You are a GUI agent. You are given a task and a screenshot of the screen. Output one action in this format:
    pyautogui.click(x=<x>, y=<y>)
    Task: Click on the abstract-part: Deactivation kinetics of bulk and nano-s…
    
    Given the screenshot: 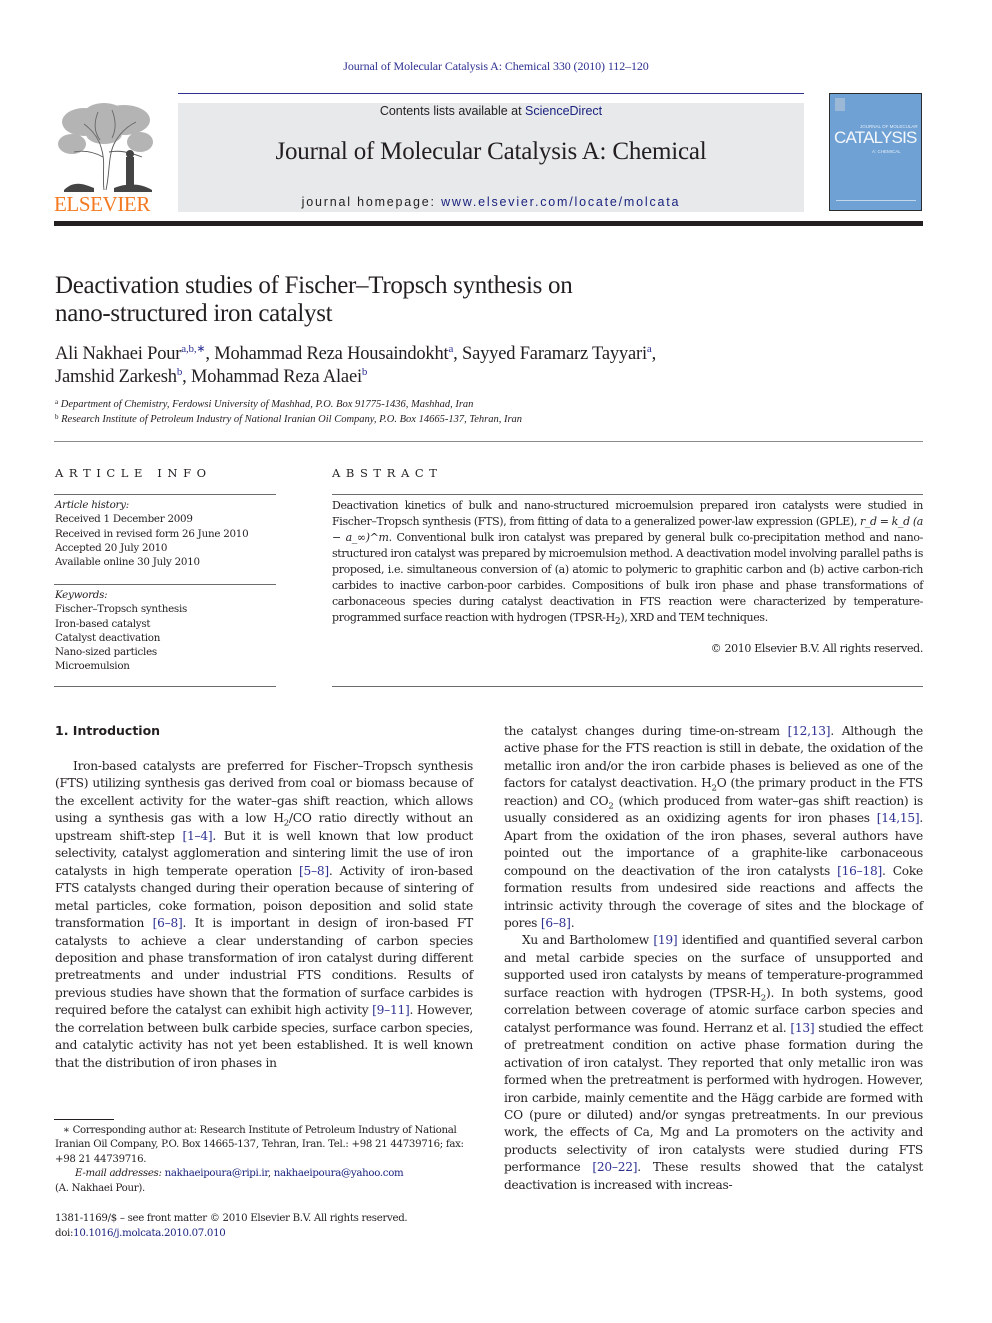 What is the action you would take?
    pyautogui.click(x=627, y=513)
    